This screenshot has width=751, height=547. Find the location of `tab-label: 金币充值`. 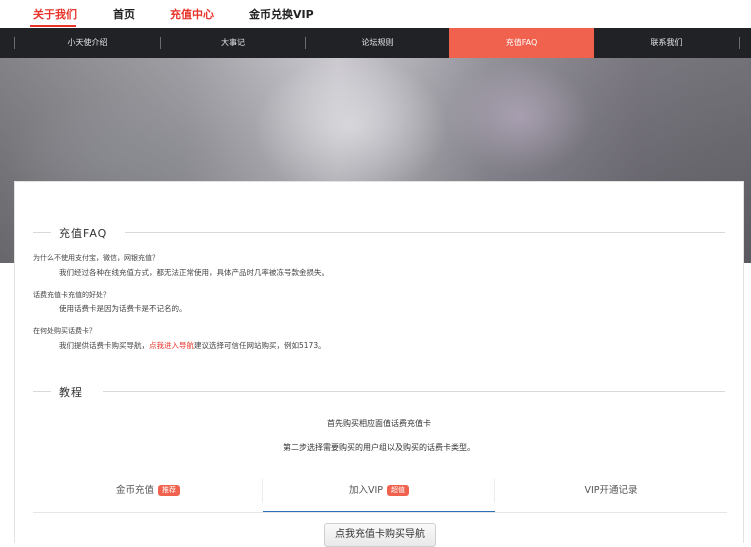

tab-label: 金币充值 is located at coordinates (134, 490).